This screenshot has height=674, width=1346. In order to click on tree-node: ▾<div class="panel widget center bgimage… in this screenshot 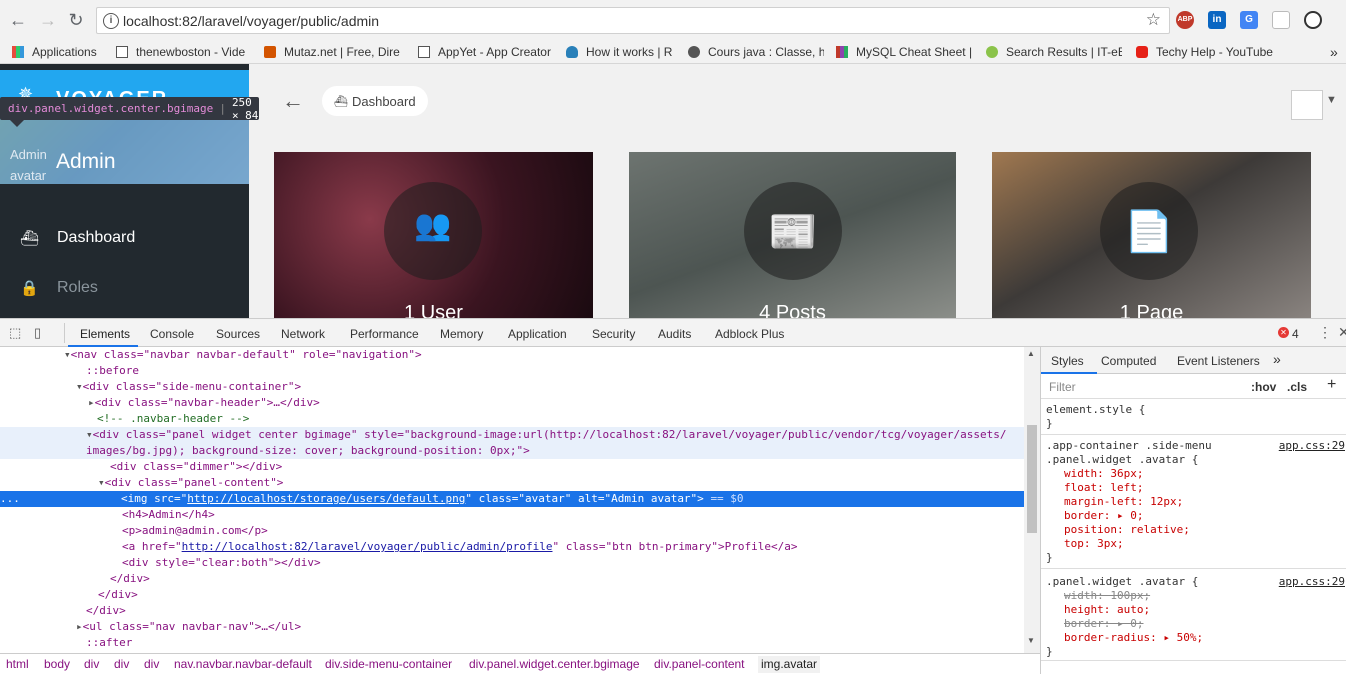, I will do `click(512, 435)`.